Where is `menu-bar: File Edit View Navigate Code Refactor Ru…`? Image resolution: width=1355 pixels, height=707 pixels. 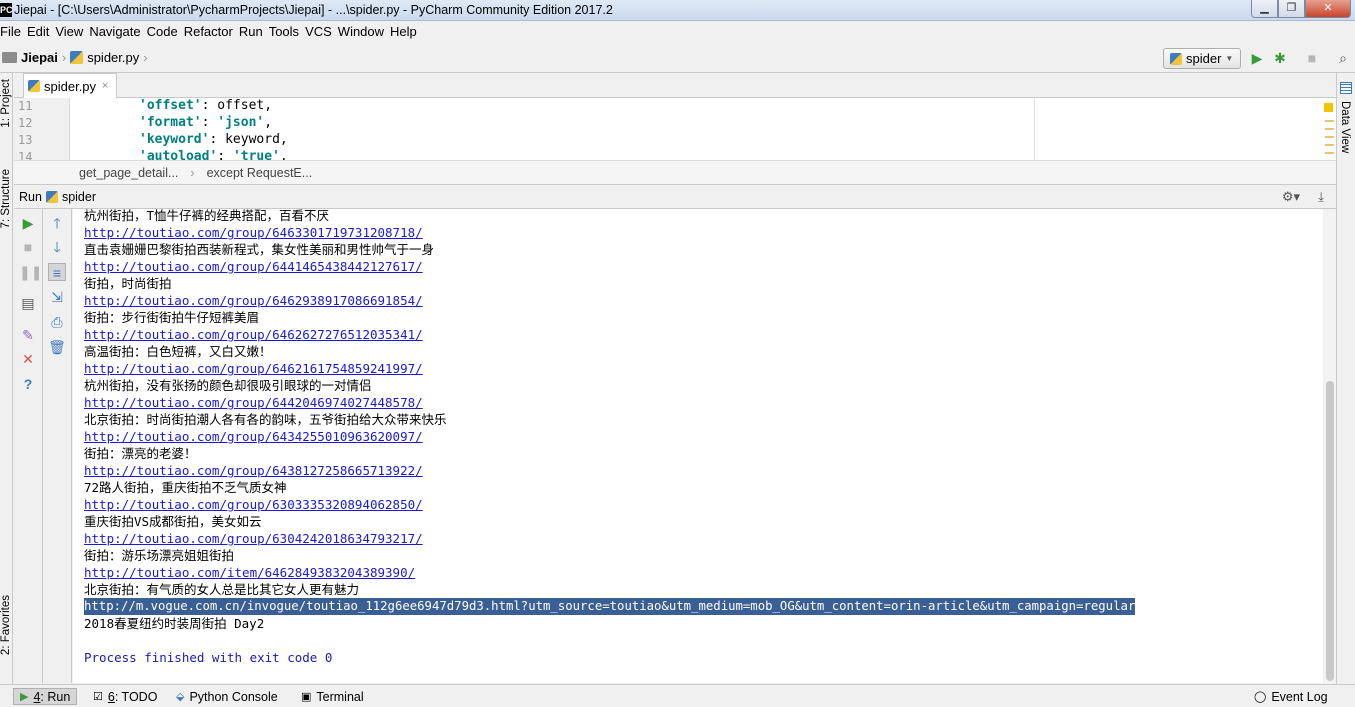
menu-bar: File Edit View Navigate Code Refactor Ru… is located at coordinates (677, 31).